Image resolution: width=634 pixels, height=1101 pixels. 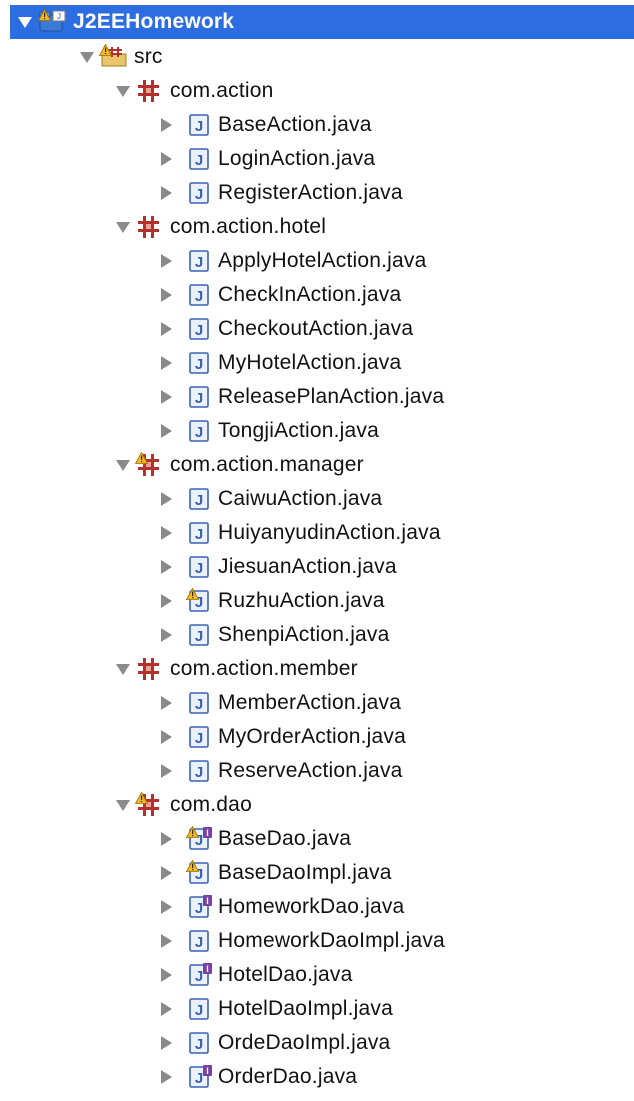 What do you see at coordinates (273, 1043) in the screenshot?
I see `tree-row-file: J OrdeDaoImpl.java` at bounding box center [273, 1043].